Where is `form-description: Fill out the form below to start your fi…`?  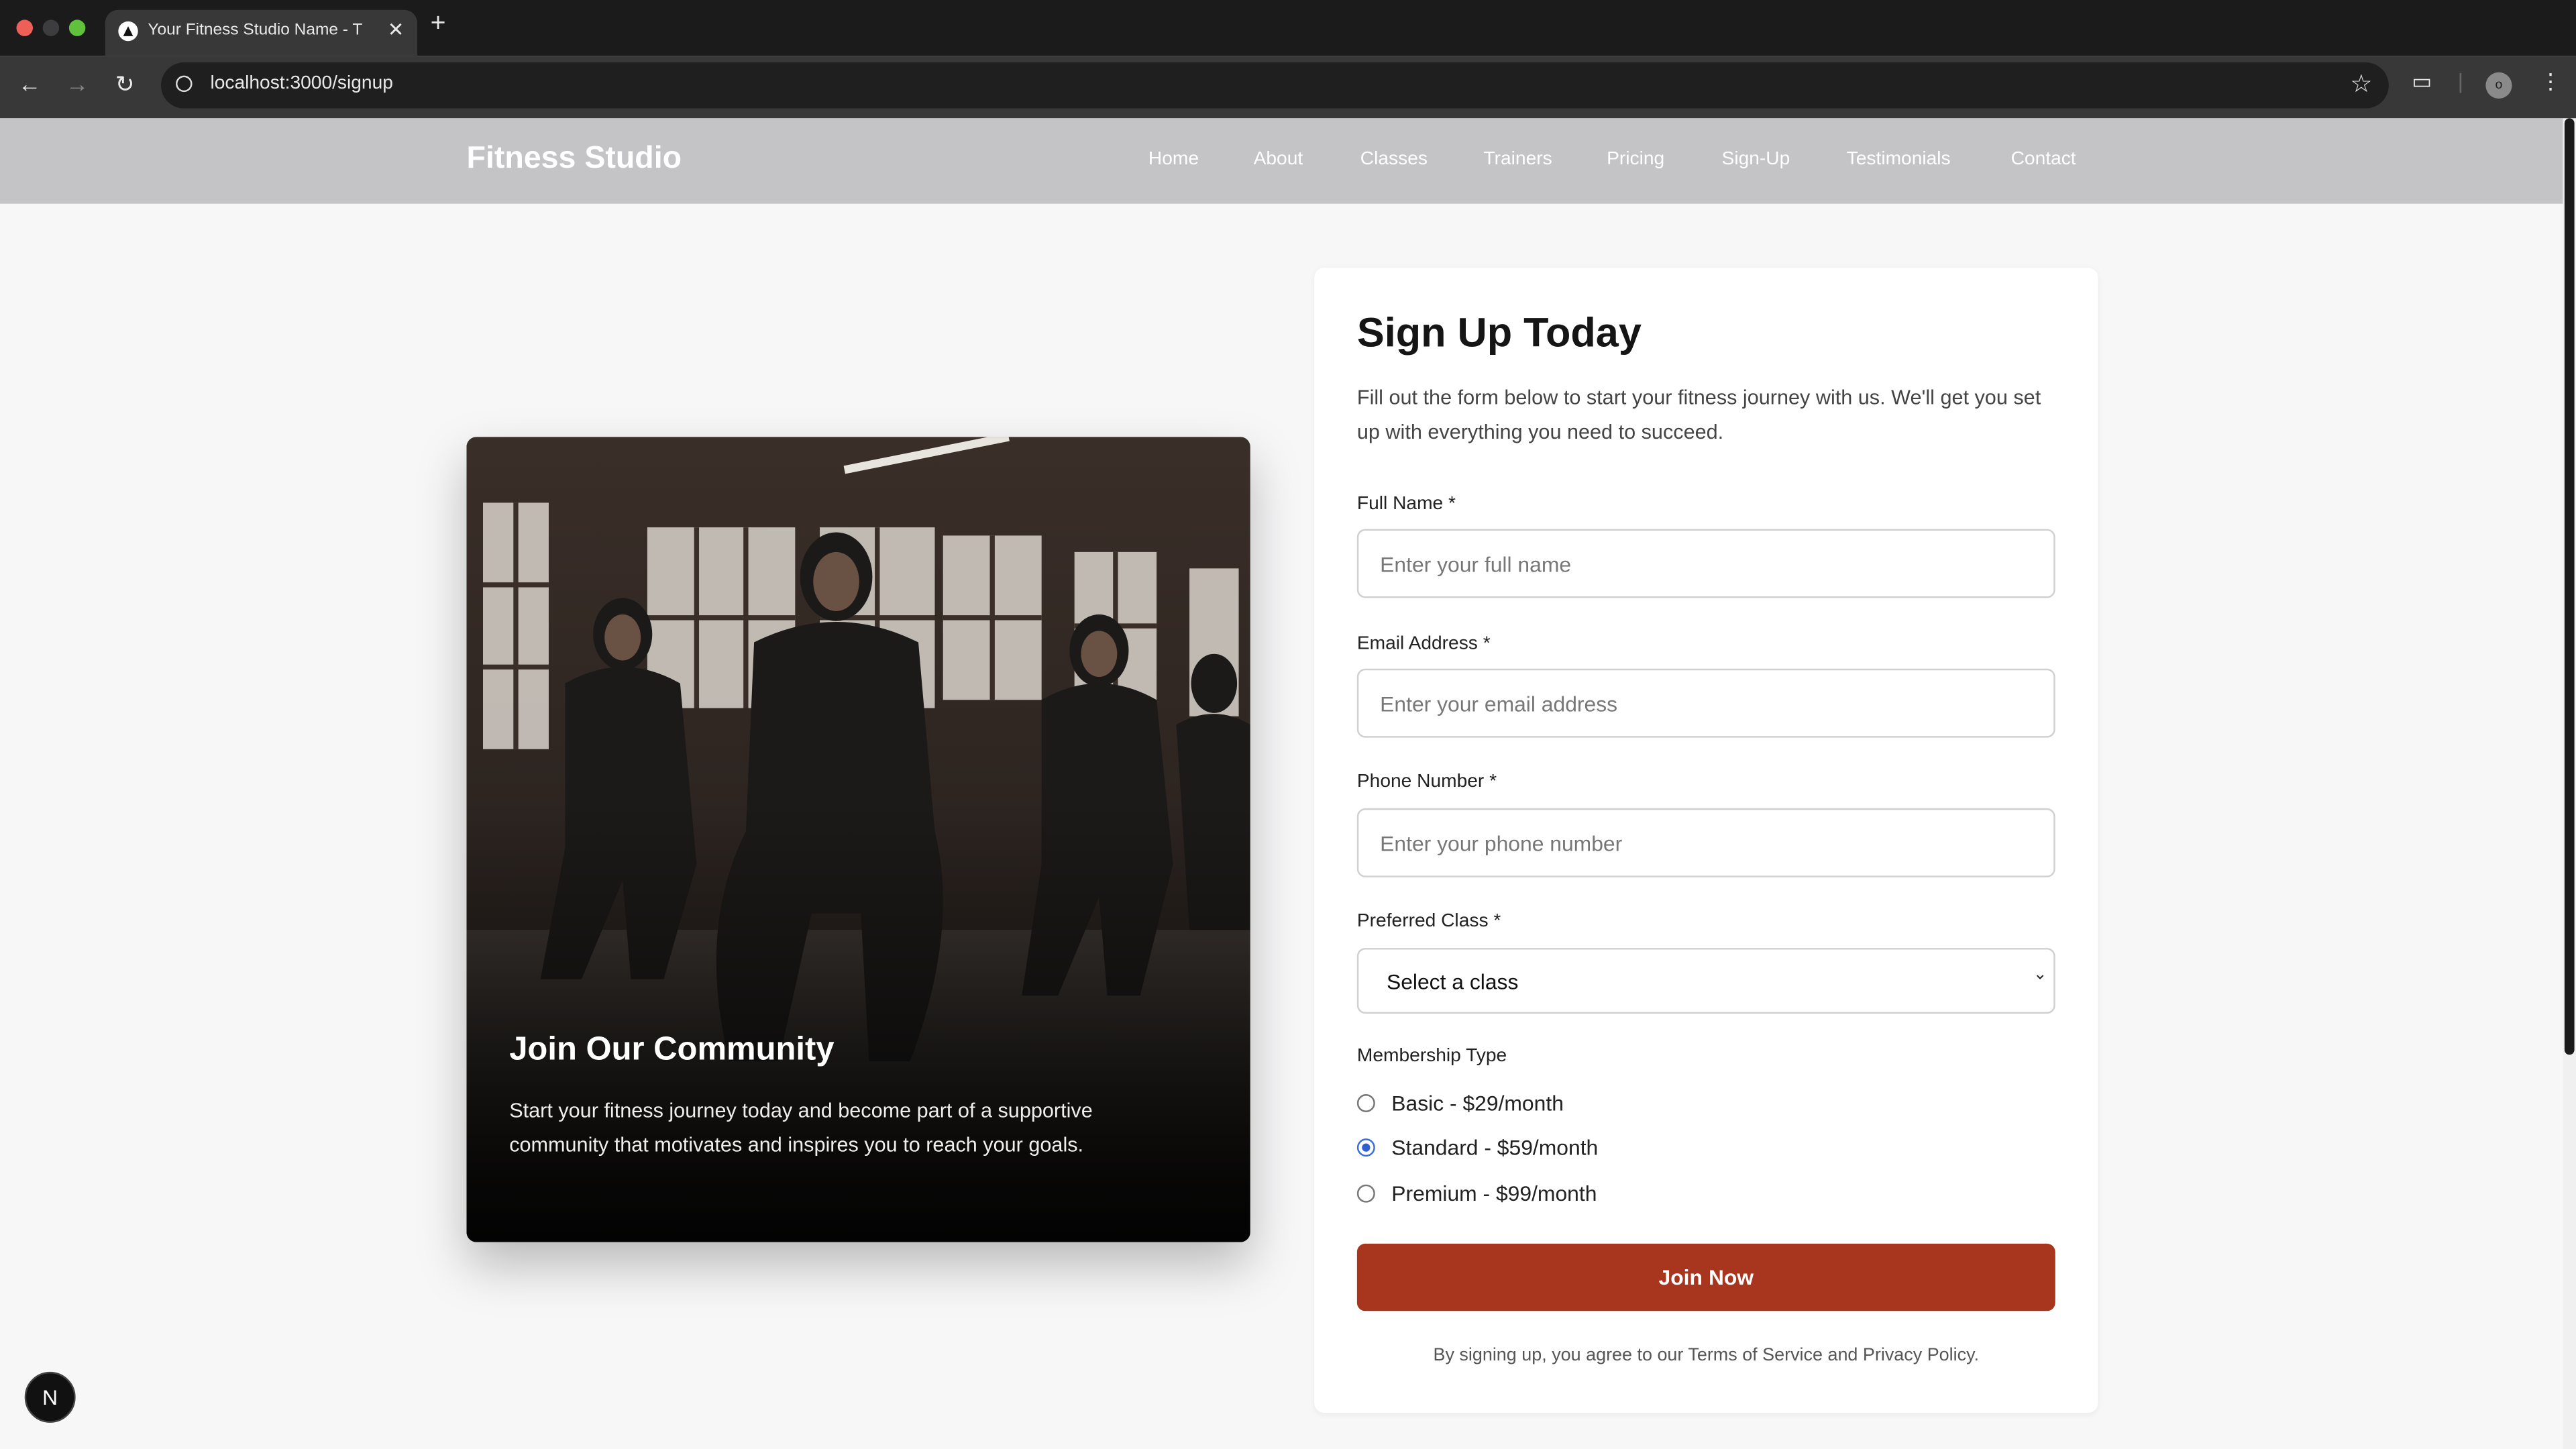
form-description: Fill out the form below to start your fi… is located at coordinates (1698, 415).